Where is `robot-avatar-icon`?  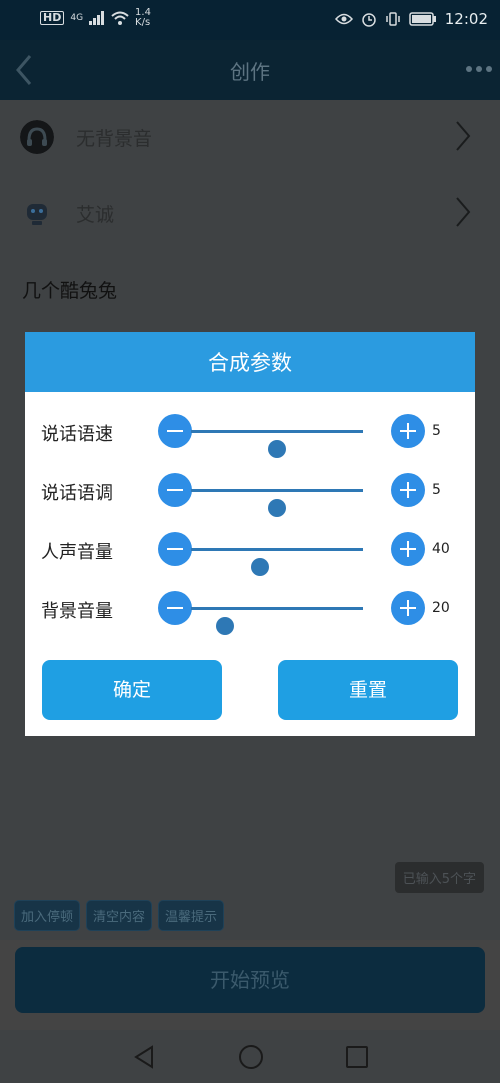 robot-avatar-icon is located at coordinates (37, 214).